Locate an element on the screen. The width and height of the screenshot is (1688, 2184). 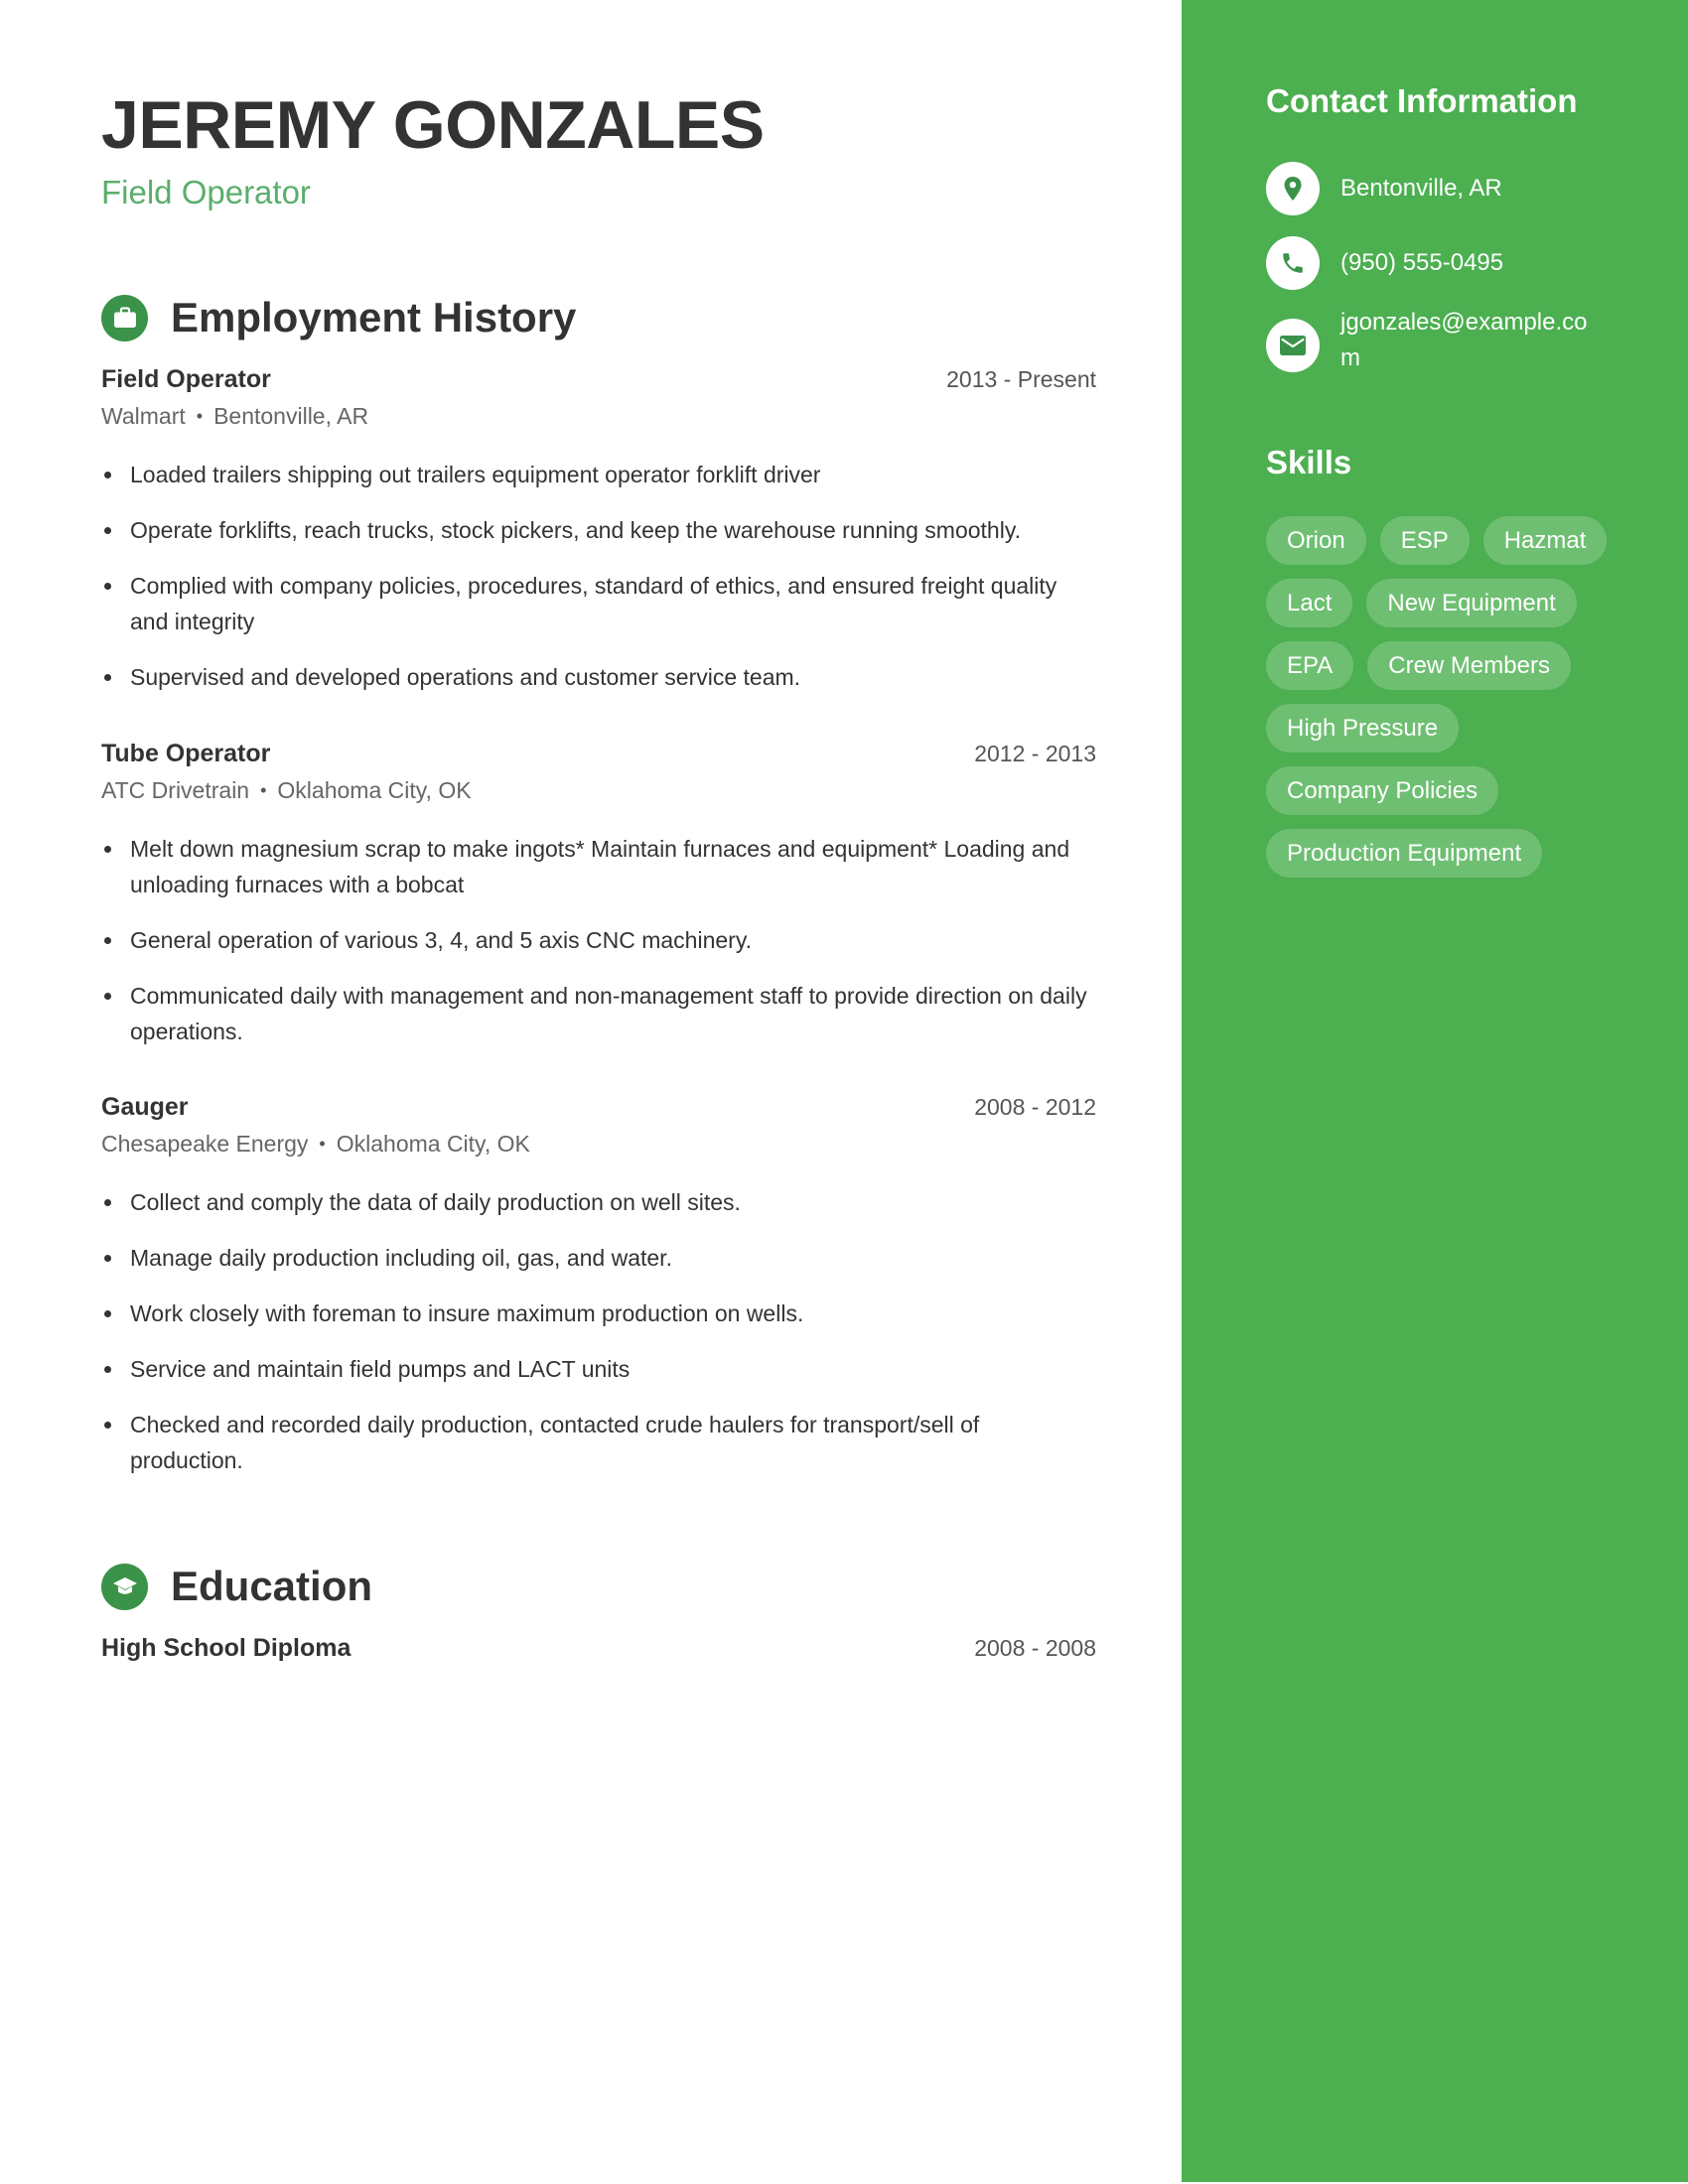
skill-pill: Lact is located at coordinates (1309, 603).